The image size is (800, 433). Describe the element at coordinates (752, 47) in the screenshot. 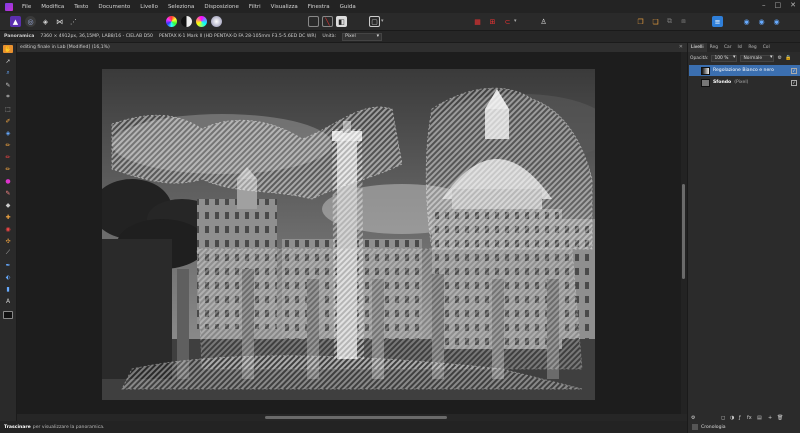

I see `tab-reg-2: Reg` at that location.